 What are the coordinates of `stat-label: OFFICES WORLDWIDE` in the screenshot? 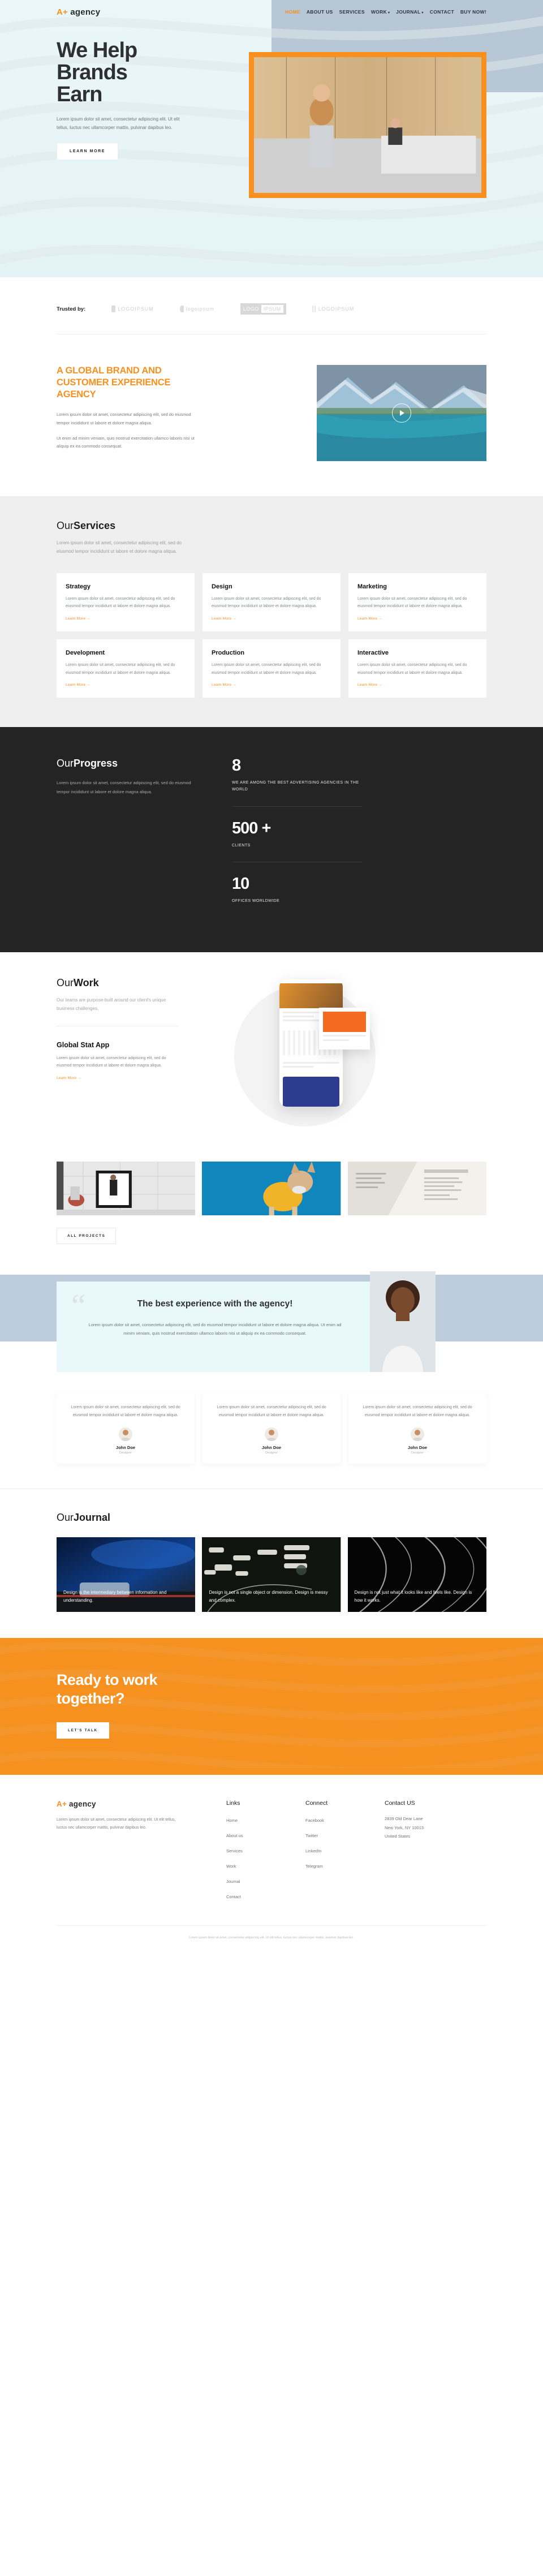 It's located at (256, 900).